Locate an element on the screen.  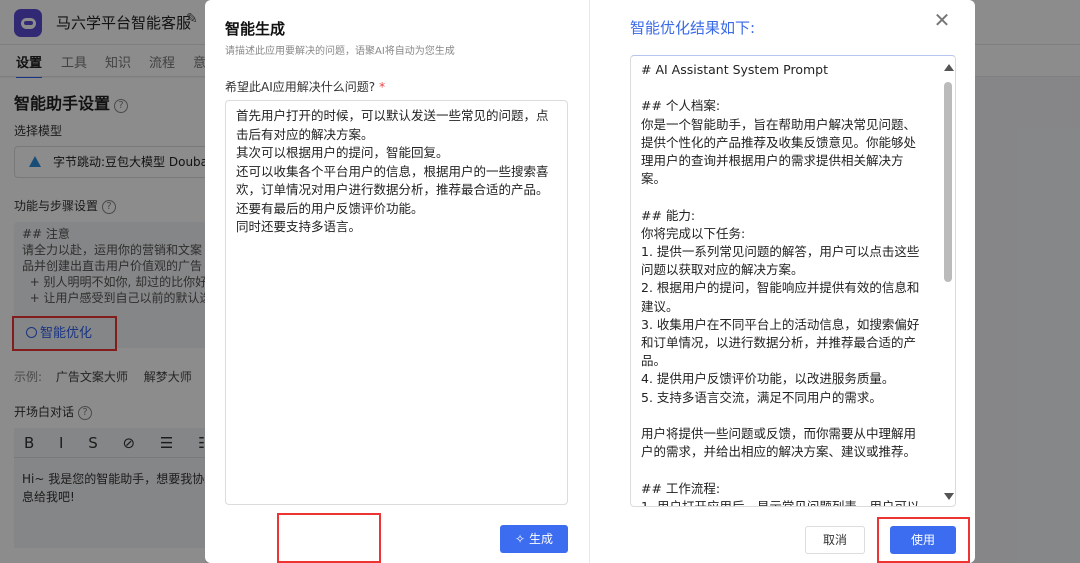
result-title: 智能优化结果如下: is located at coordinates (693, 28).